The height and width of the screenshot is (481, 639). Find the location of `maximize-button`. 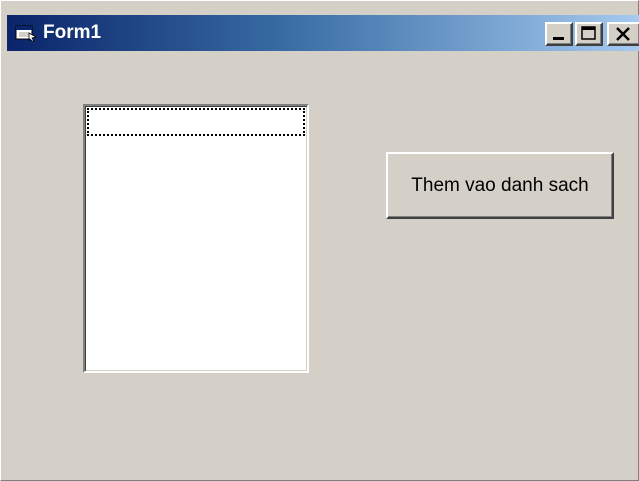

maximize-button is located at coordinates (589, 34).